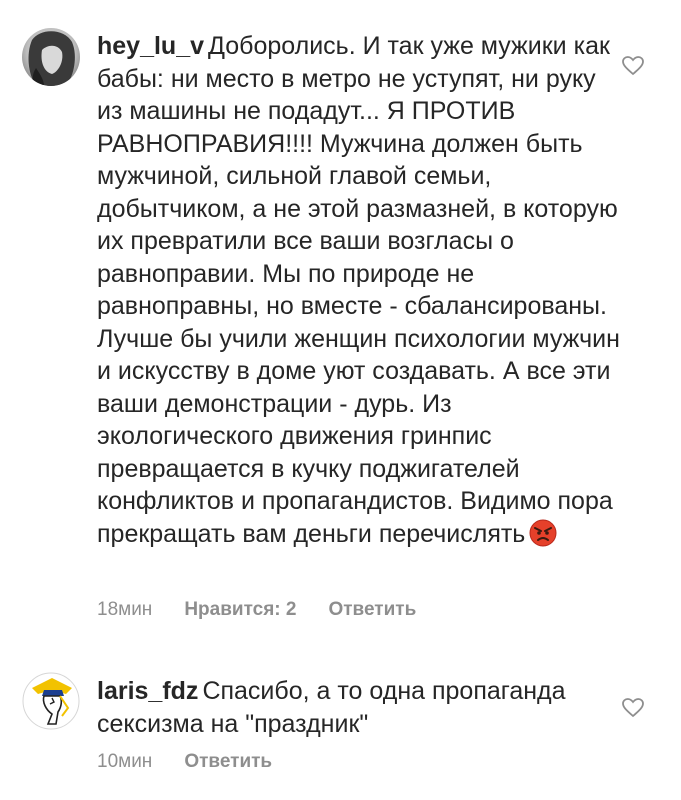 This screenshot has height=800, width=681. What do you see at coordinates (125, 609) in the screenshot?
I see `comment-time: 18мин` at bounding box center [125, 609].